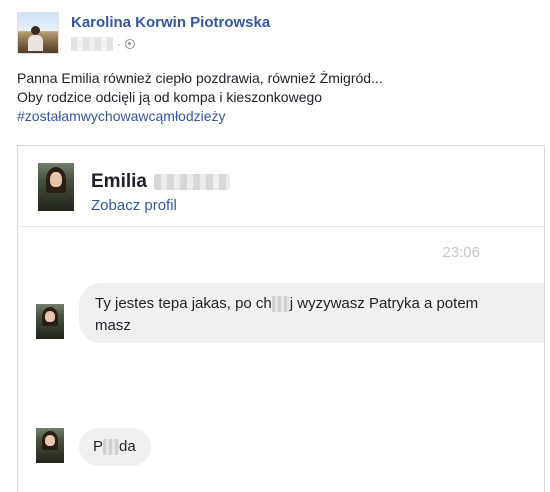 The height and width of the screenshot is (492, 550). What do you see at coordinates (113, 325) in the screenshot?
I see `message-line-2: masz` at bounding box center [113, 325].